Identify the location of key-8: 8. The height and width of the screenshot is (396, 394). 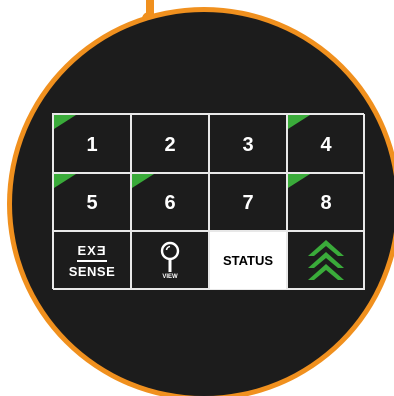
(326, 202).